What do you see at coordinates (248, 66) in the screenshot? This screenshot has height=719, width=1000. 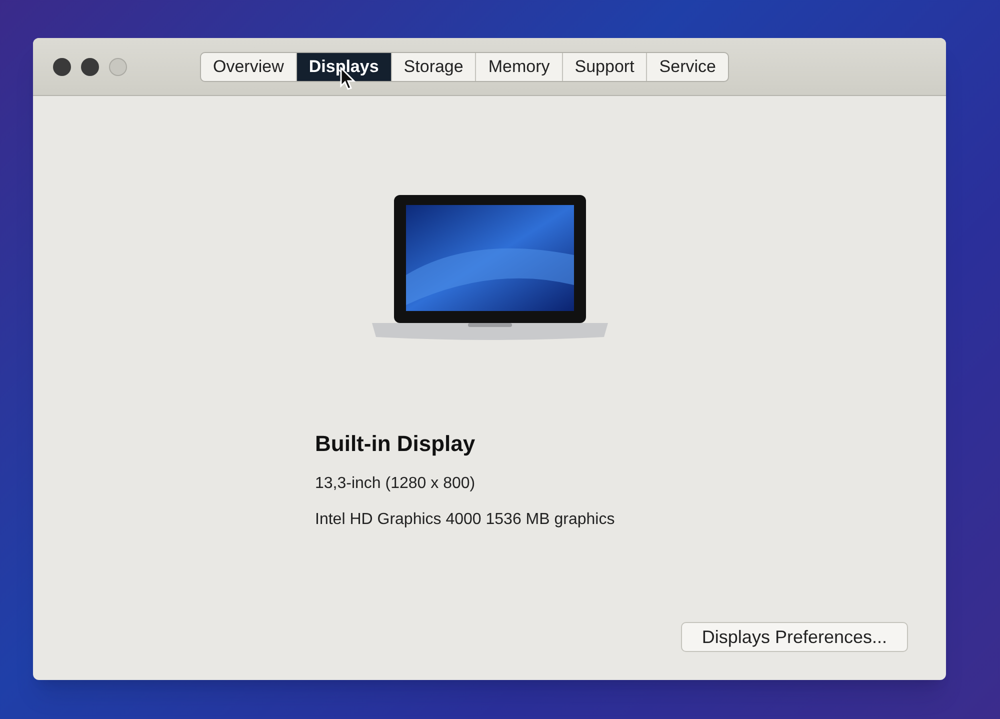 I see `tab: Overview` at bounding box center [248, 66].